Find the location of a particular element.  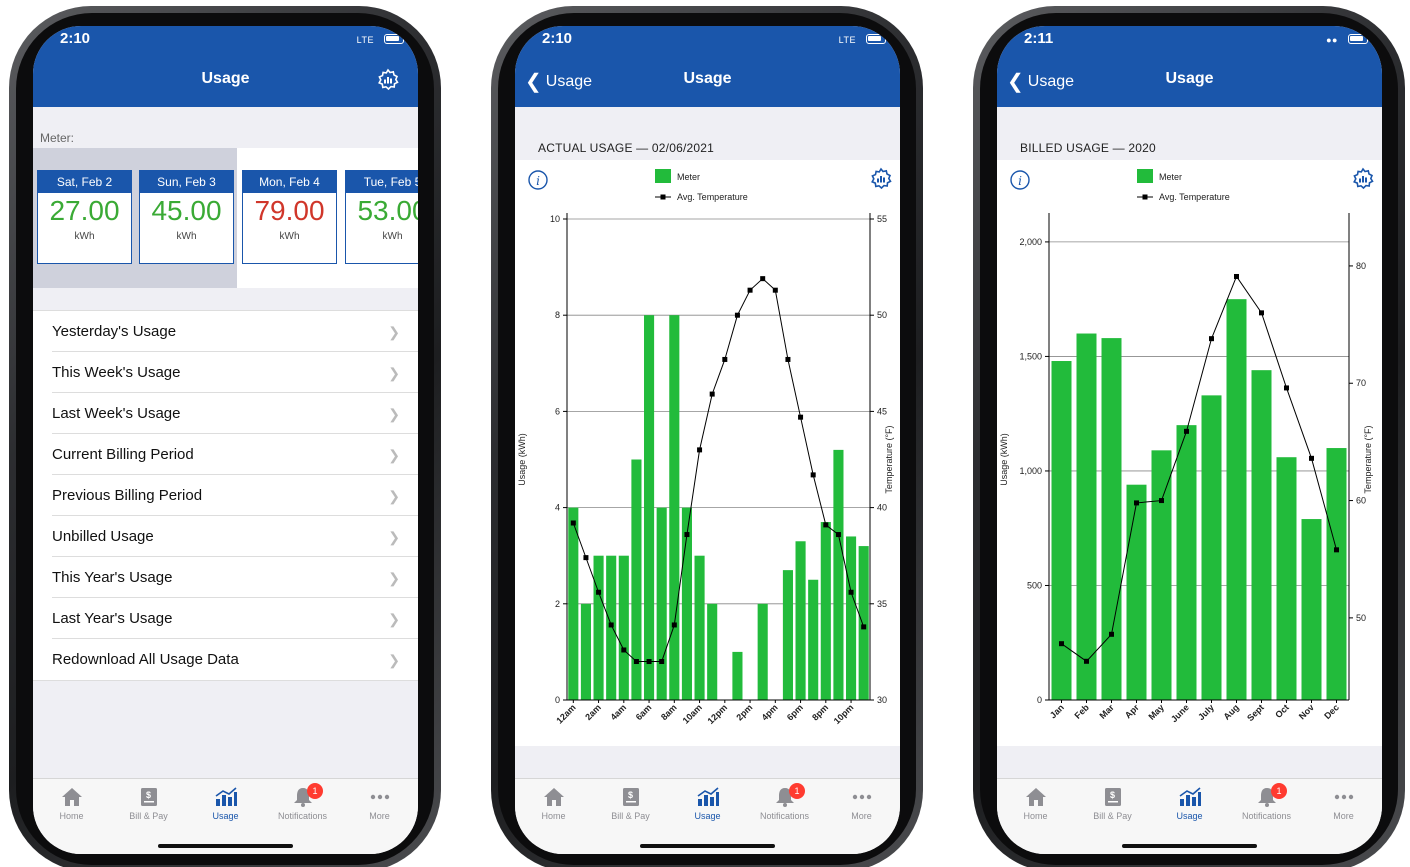

bar-3pm is located at coordinates (762, 651).